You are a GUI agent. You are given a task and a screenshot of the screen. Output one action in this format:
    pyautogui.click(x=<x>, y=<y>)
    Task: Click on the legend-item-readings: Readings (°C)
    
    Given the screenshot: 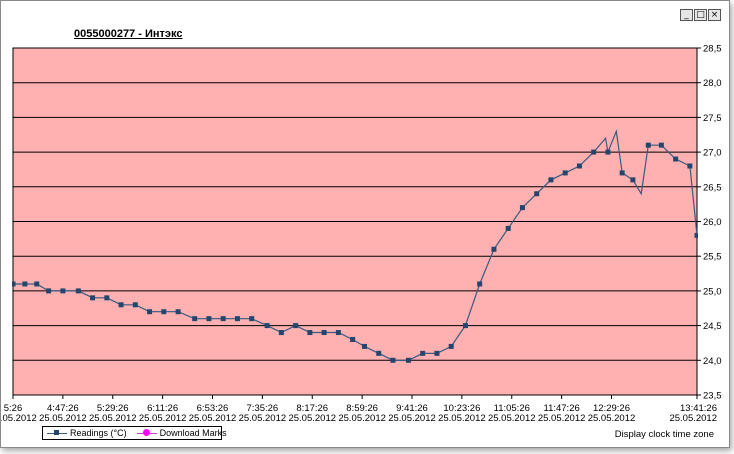 What is the action you would take?
    pyautogui.click(x=87, y=433)
    